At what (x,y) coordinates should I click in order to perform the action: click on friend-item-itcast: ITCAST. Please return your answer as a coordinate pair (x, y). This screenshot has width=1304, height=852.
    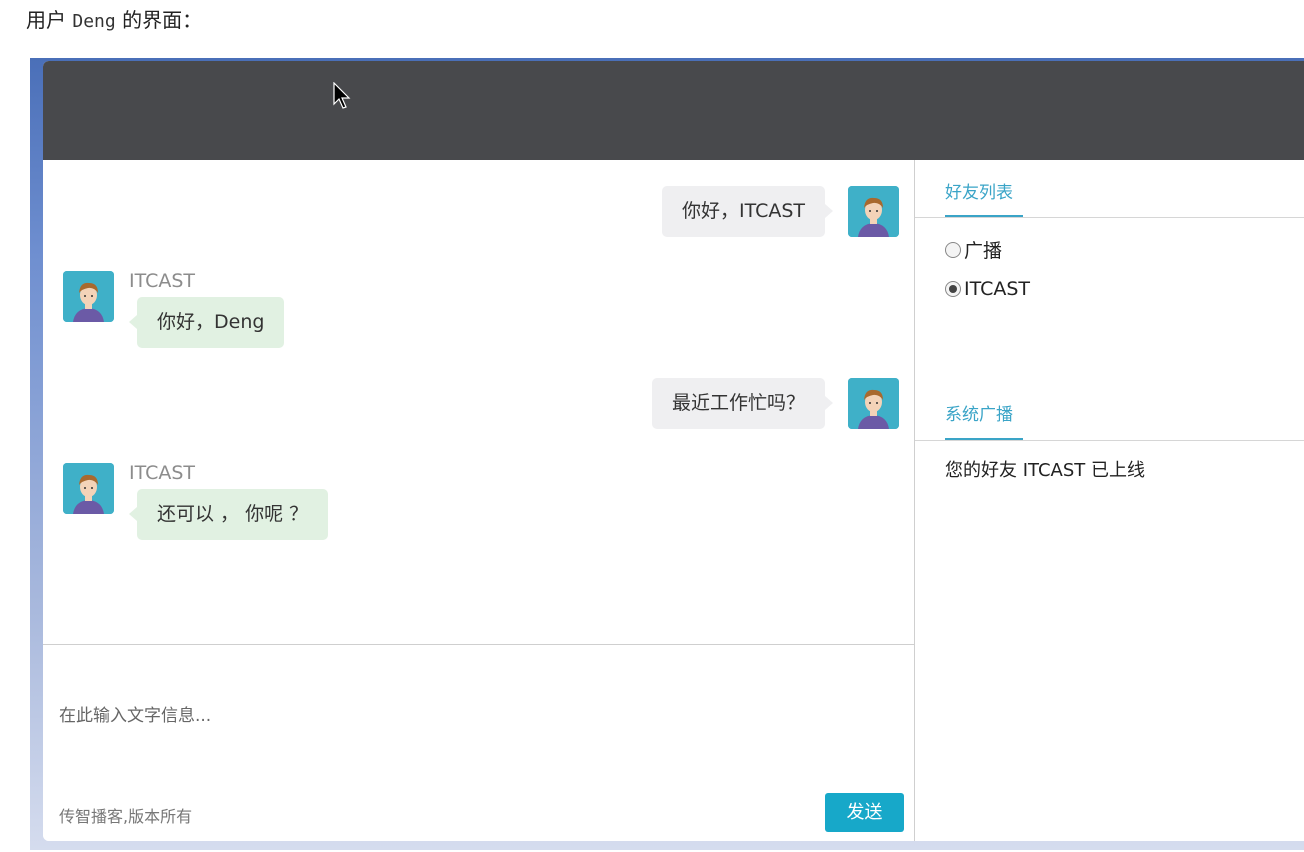
    Looking at the image, I should click on (987, 289).